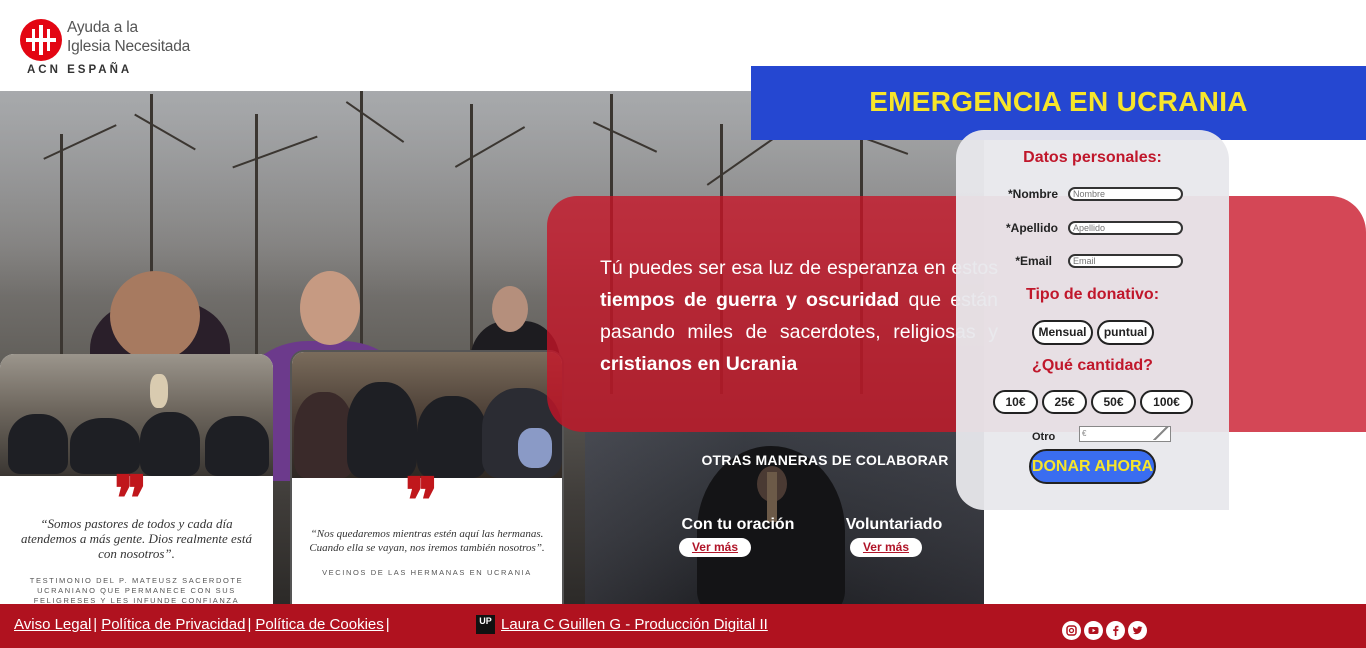 The width and height of the screenshot is (1366, 648). What do you see at coordinates (102, 27) in the screenshot?
I see `logo-name-line1: Ayuda a la` at bounding box center [102, 27].